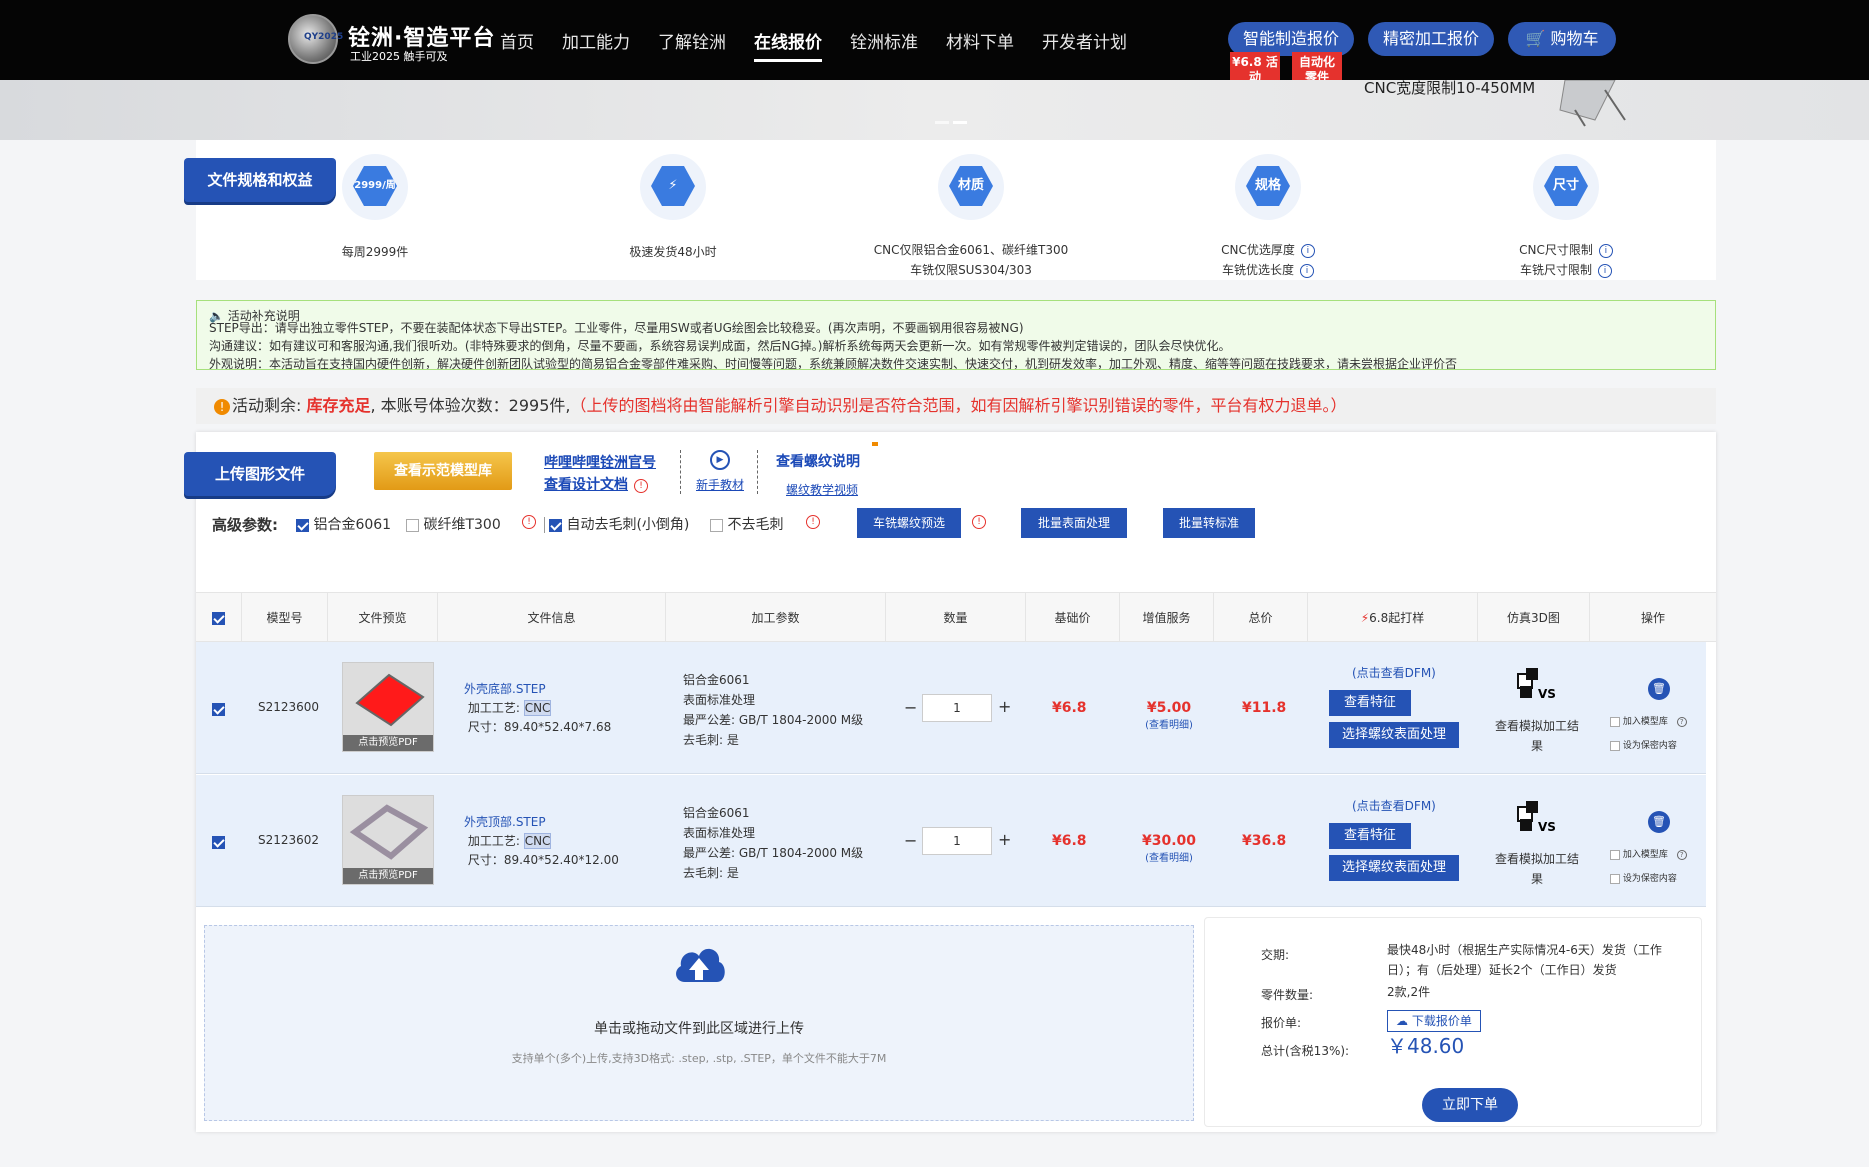 The image size is (1869, 1167). I want to click on select-all-cell, so click(219, 618).